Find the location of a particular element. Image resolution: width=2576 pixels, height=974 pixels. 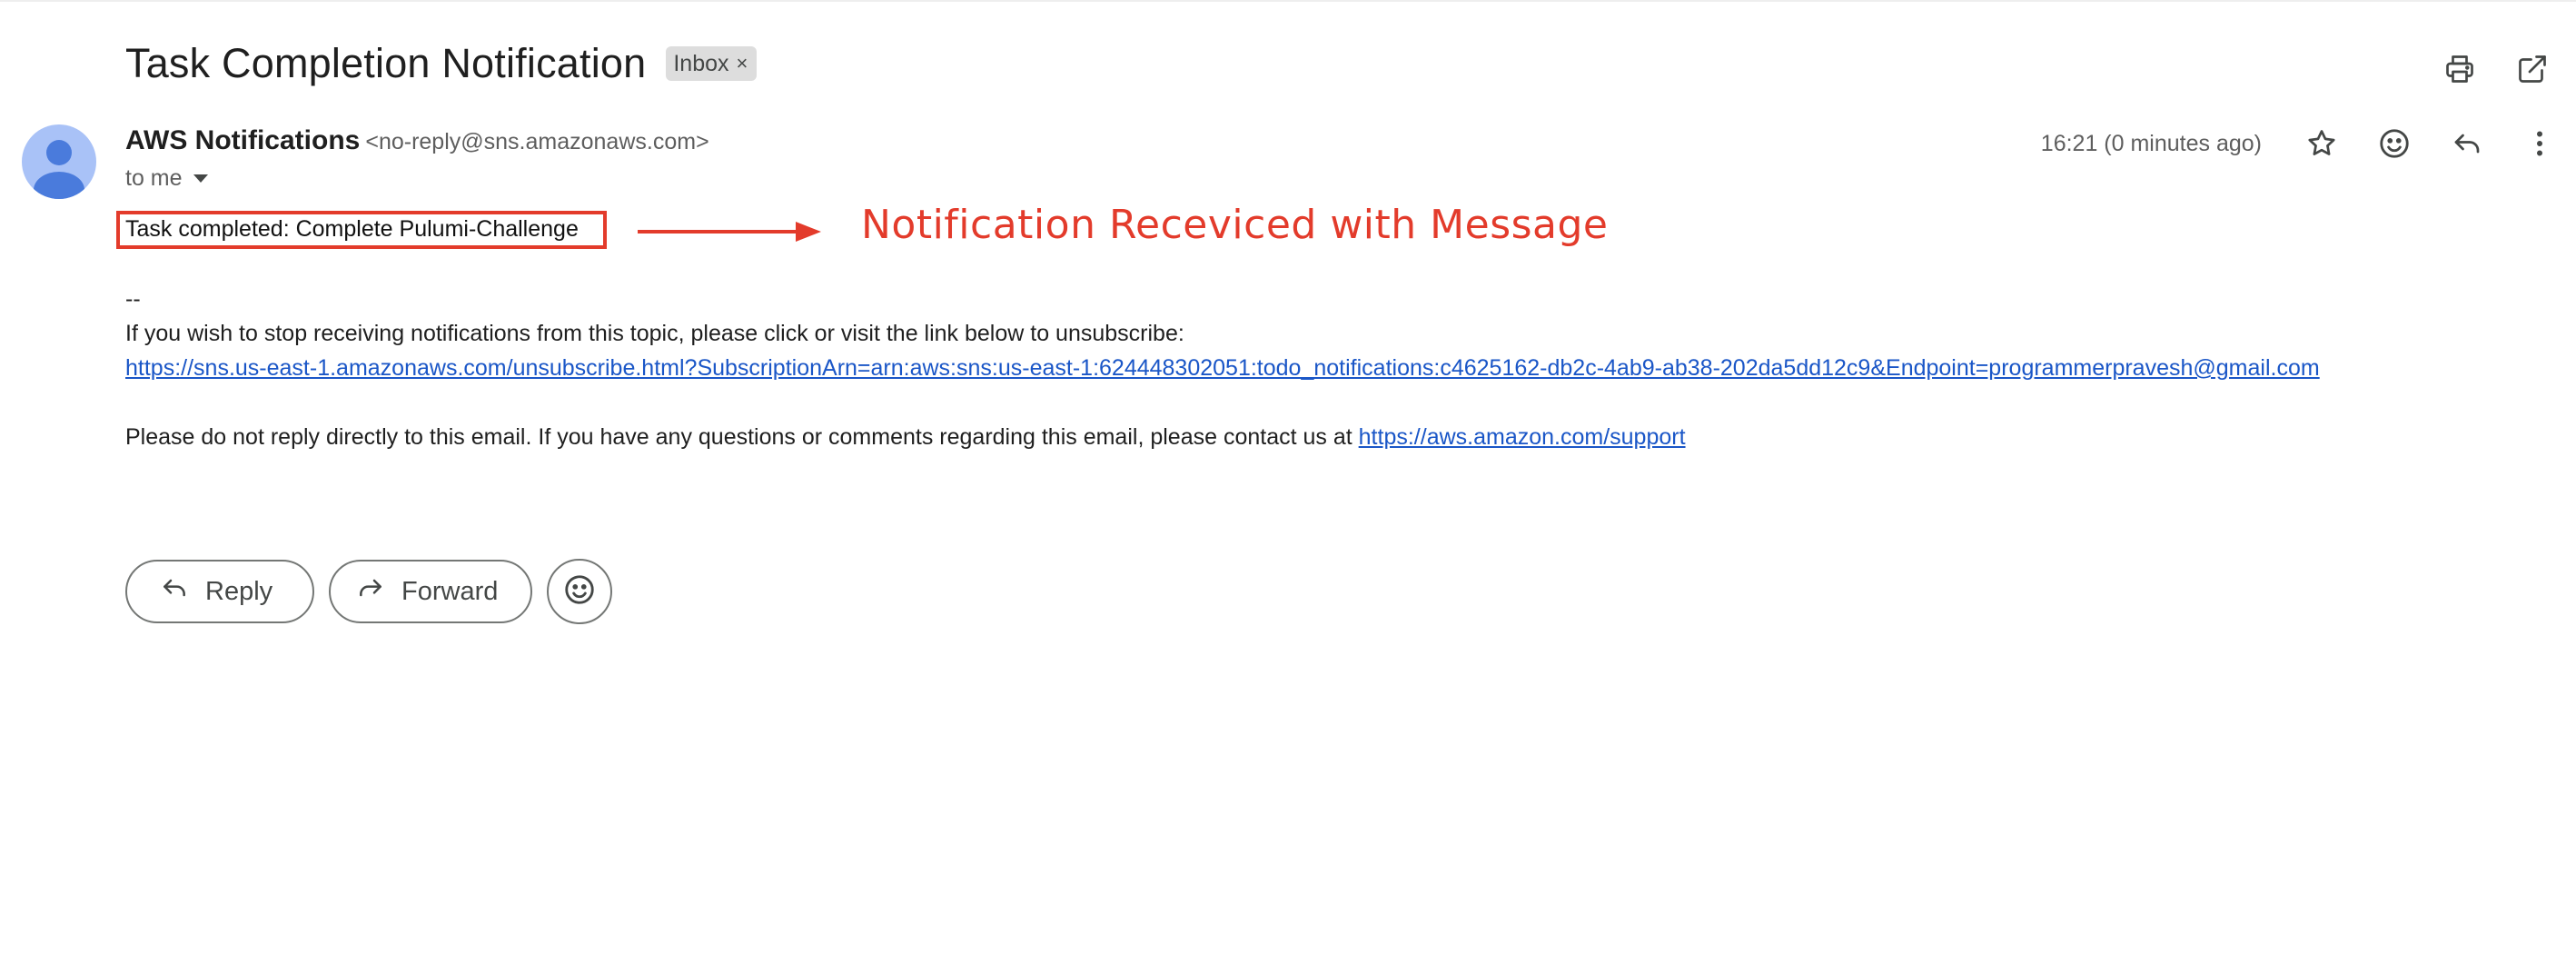

annotation-arrow-icon is located at coordinates (729, 234).